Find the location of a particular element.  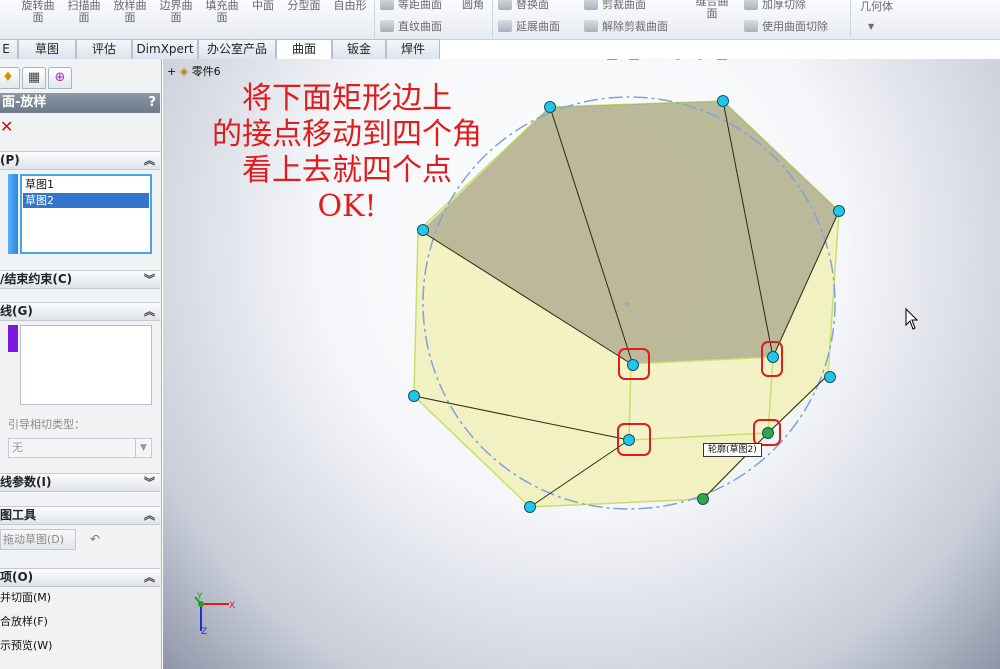

boundary-surface-button: 边界曲面 is located at coordinates (176, 12).